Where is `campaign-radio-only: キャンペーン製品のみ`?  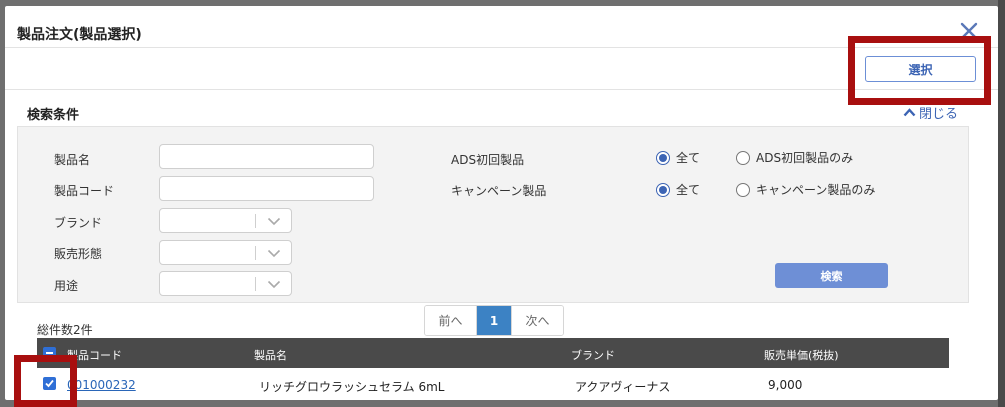
campaign-radio-only: キャンペーン製品のみ is located at coordinates (805, 189).